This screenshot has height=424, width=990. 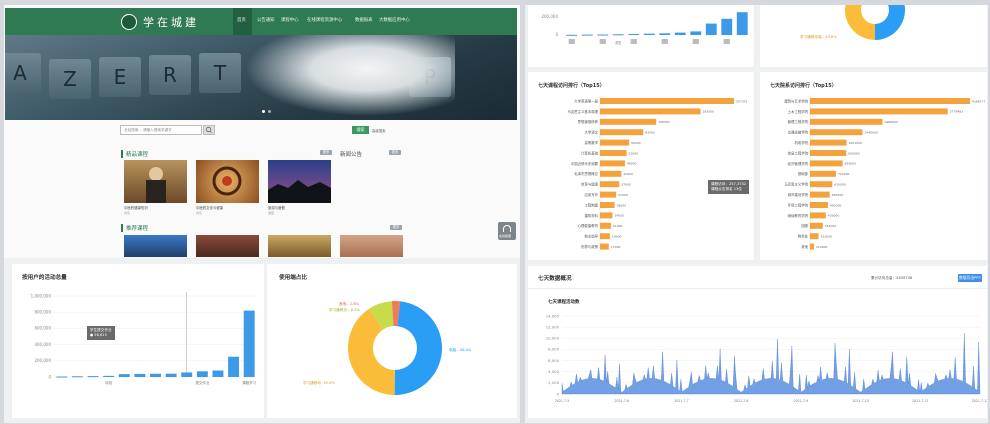 I want to click on hbar-value: 433000, so click(x=834, y=216).